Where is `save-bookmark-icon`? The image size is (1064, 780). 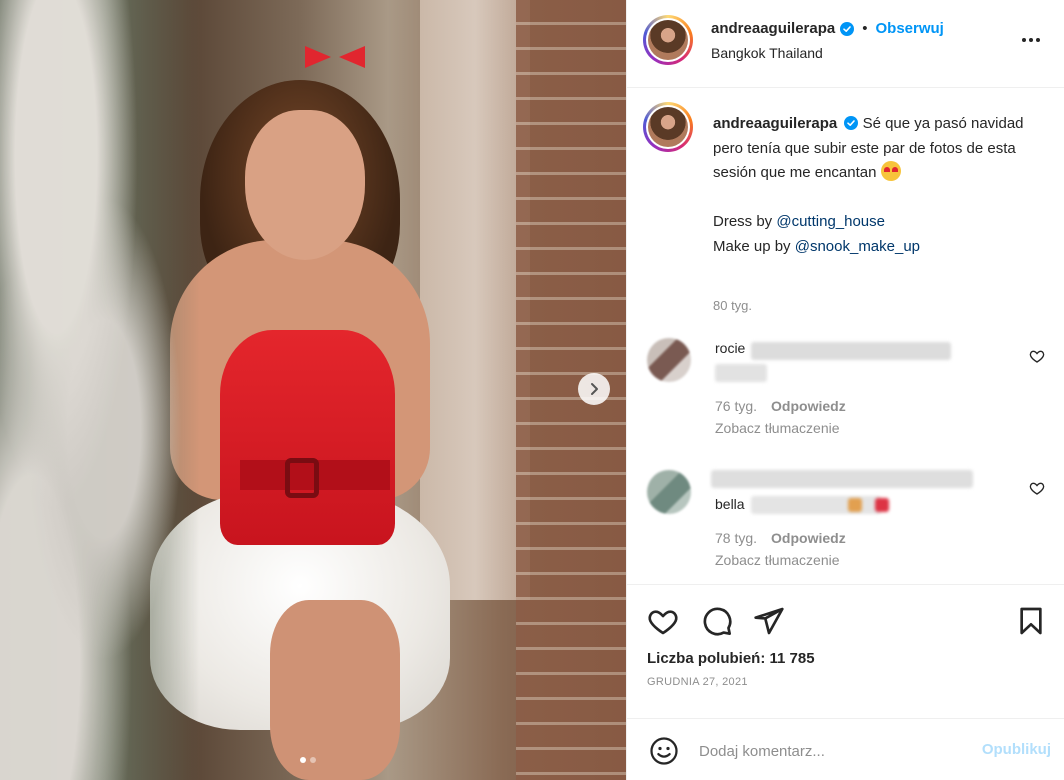 save-bookmark-icon is located at coordinates (1031, 621).